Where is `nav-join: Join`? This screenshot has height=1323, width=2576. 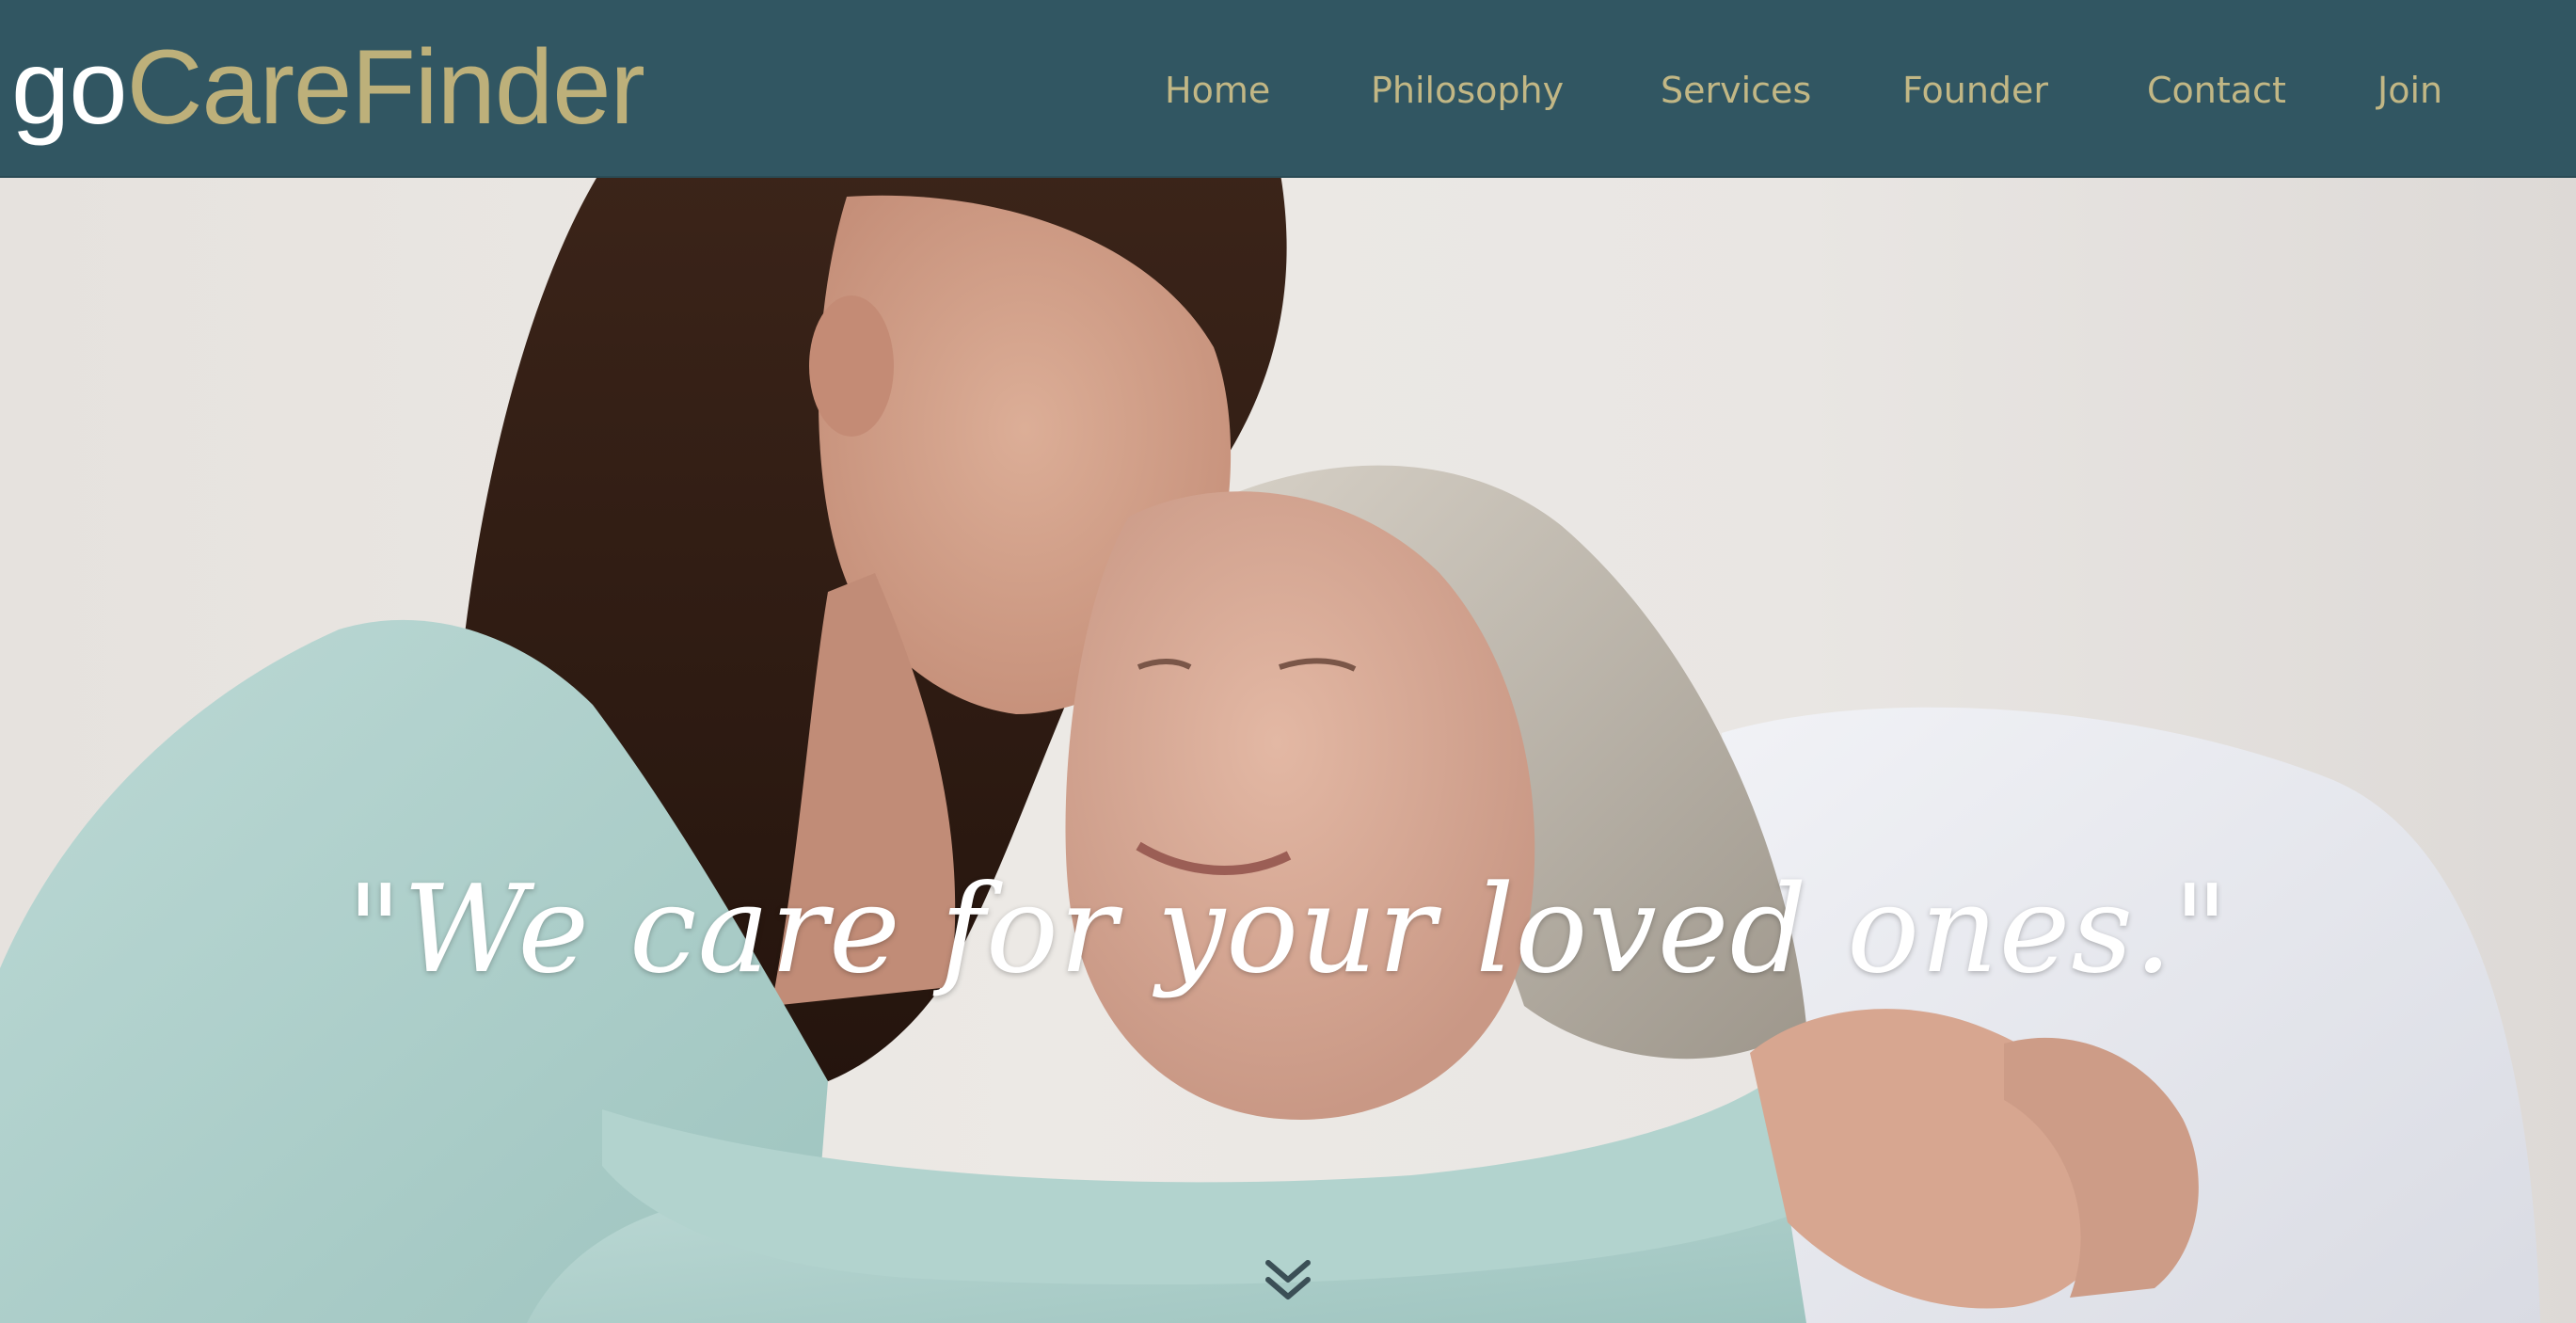
nav-join: Join is located at coordinates (2409, 90).